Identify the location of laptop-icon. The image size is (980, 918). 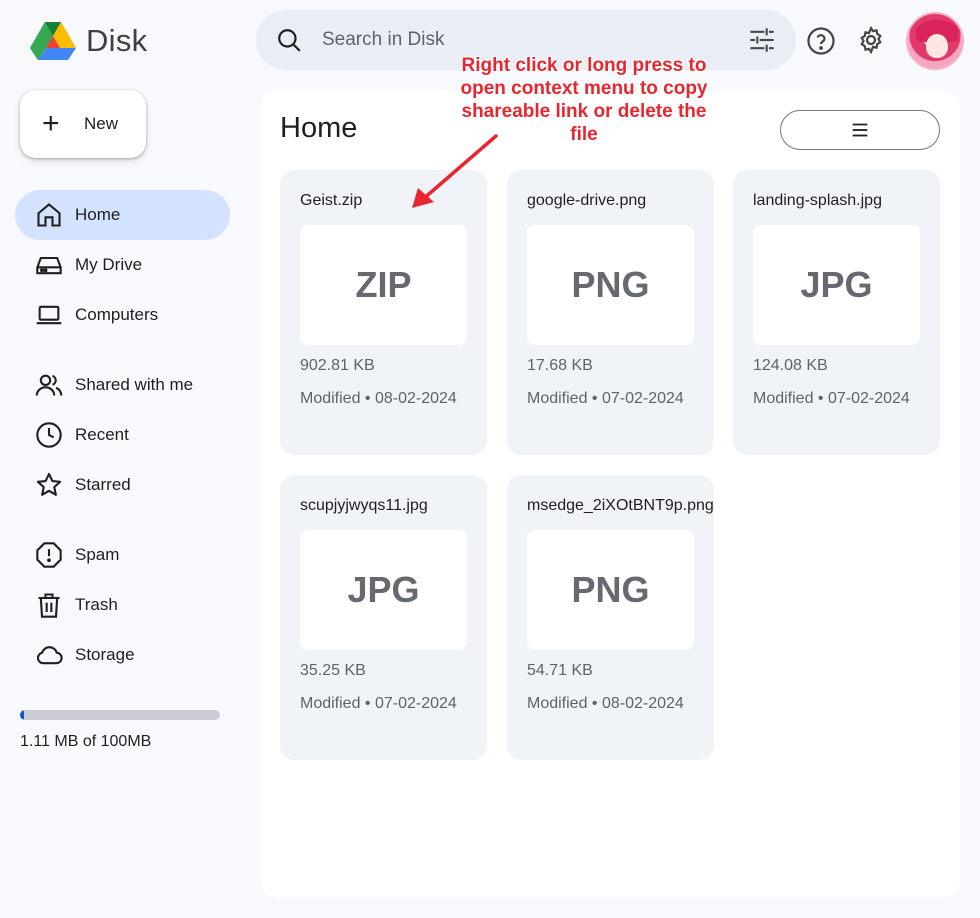
(49, 315).